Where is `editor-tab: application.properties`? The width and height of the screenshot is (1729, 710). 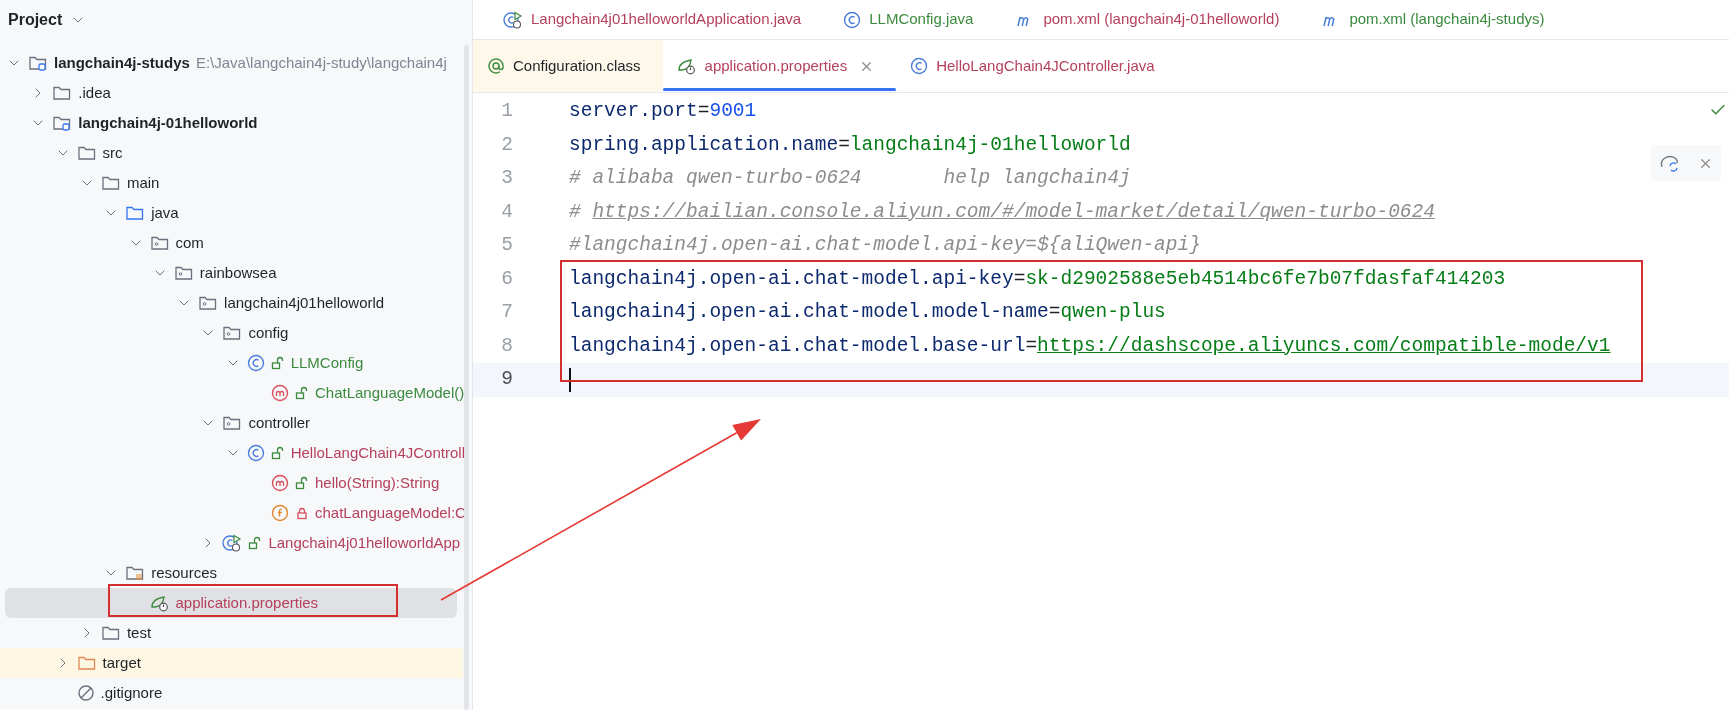
editor-tab: application.properties is located at coordinates (779, 66).